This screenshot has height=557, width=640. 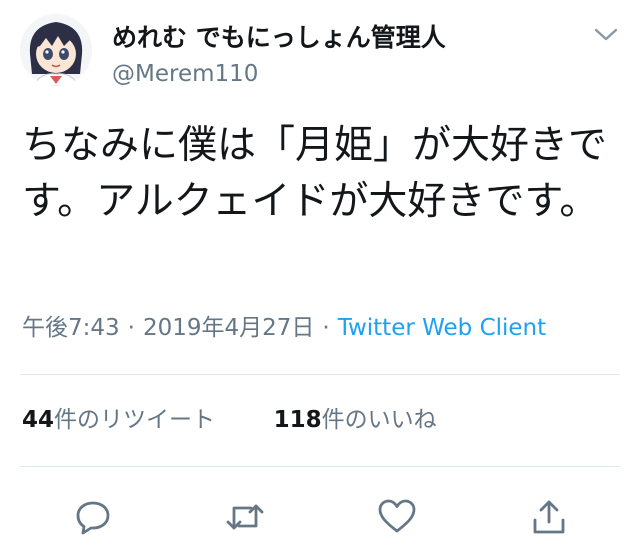 I want to click on anime-avatar-icon, so click(x=56, y=50).